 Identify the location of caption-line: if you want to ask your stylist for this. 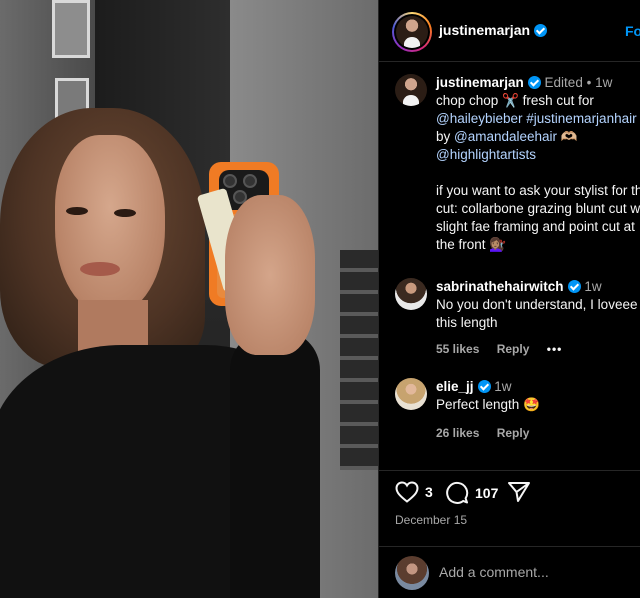
(538, 190).